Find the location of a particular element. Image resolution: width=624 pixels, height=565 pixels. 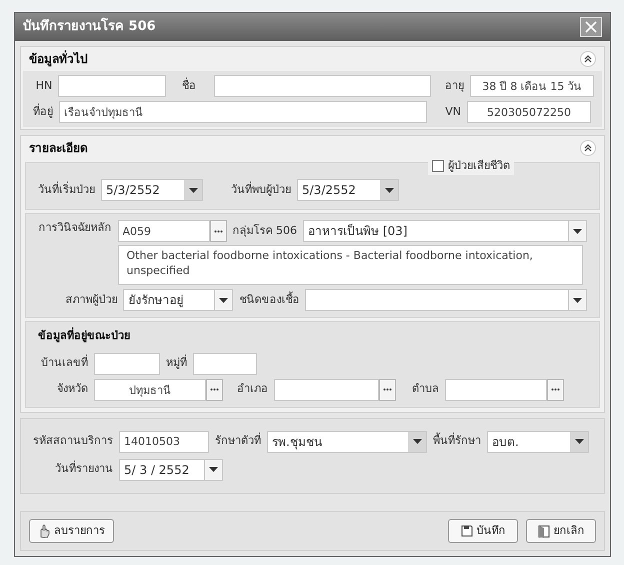

input-field: 14010503 is located at coordinates (164, 441).